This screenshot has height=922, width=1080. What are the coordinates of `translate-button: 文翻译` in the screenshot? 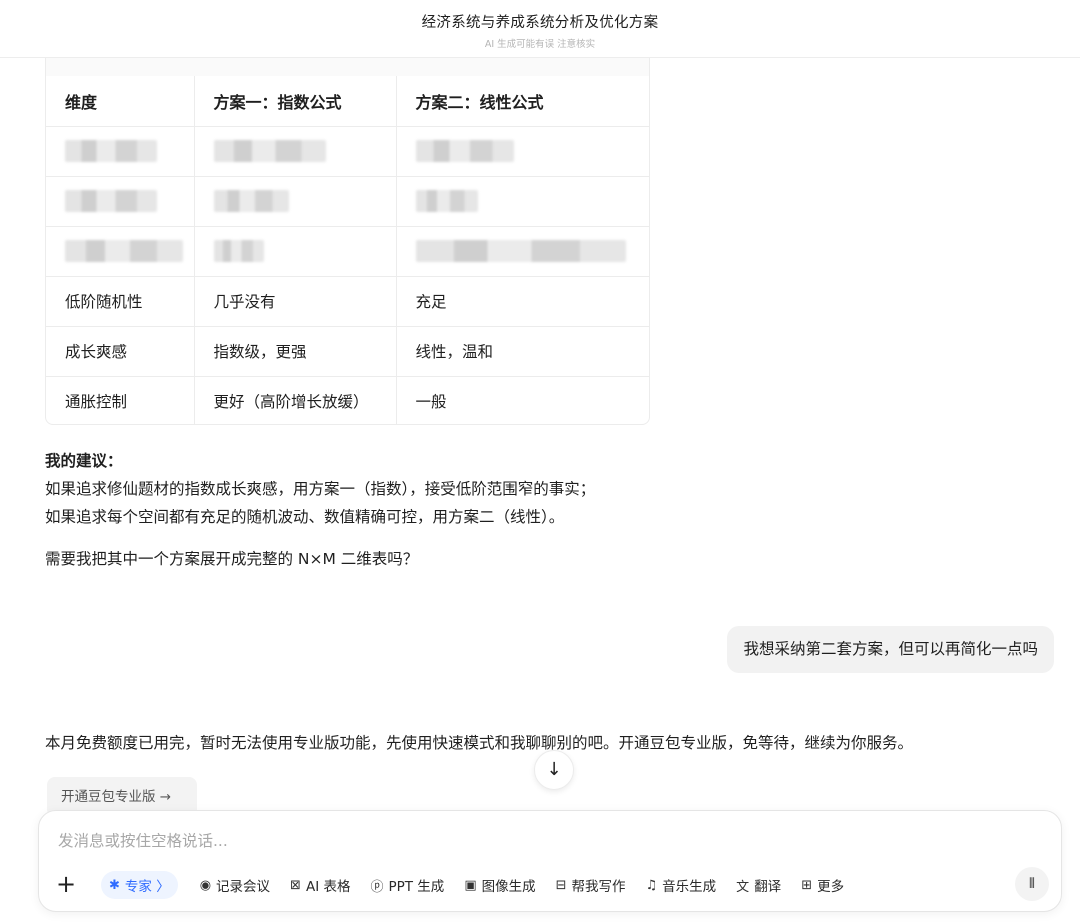 It's located at (758, 885).